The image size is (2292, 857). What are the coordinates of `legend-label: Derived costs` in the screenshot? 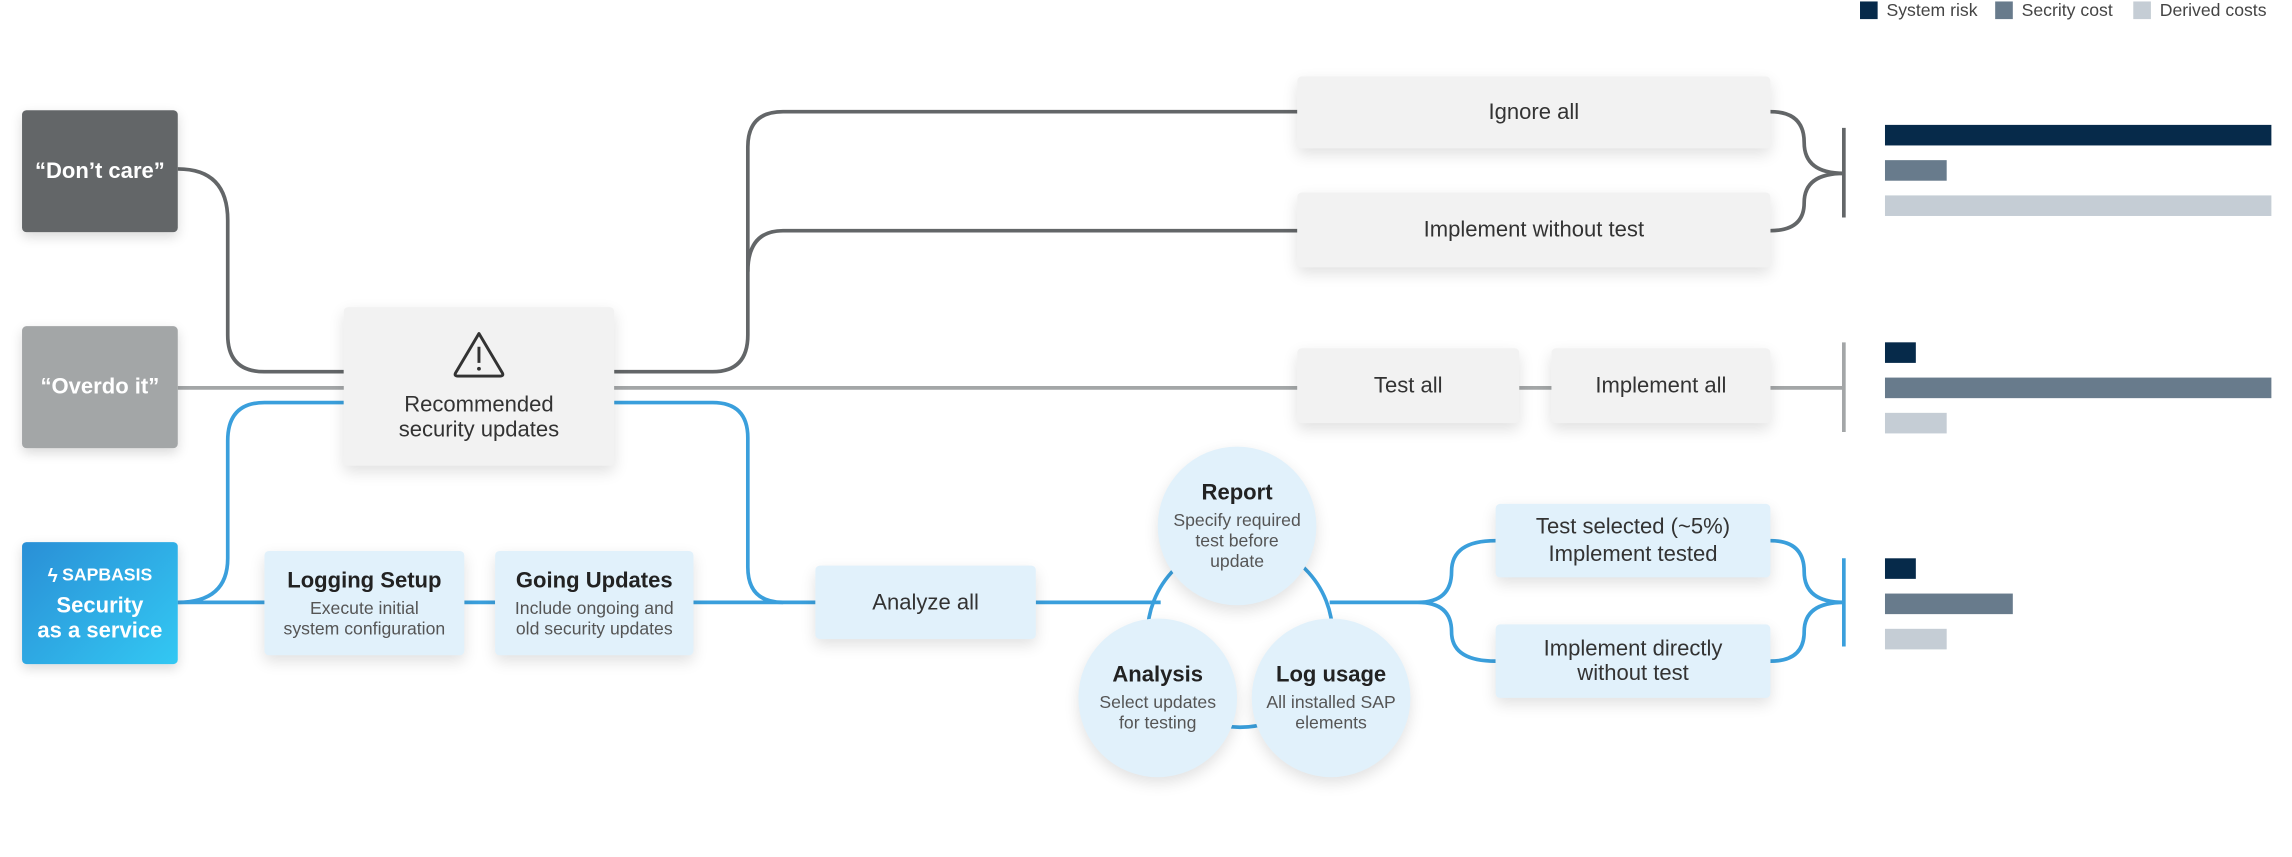 It's located at (2213, 10).